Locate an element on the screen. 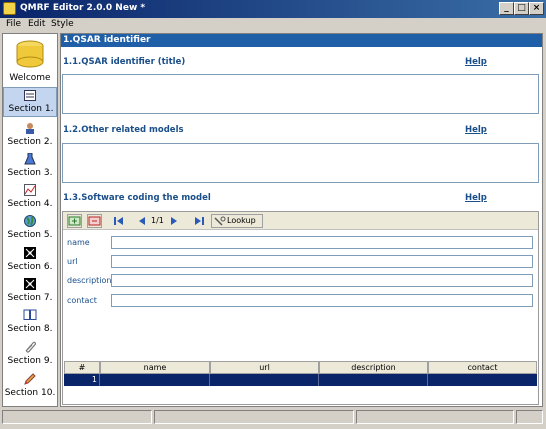  nav-section-10: Section 10. is located at coordinates (30, 386).